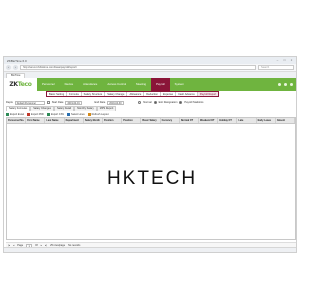 The image size is (320, 300). Describe the element at coordinates (8, 67) in the screenshot. I see `back-icon: ‹` at that location.